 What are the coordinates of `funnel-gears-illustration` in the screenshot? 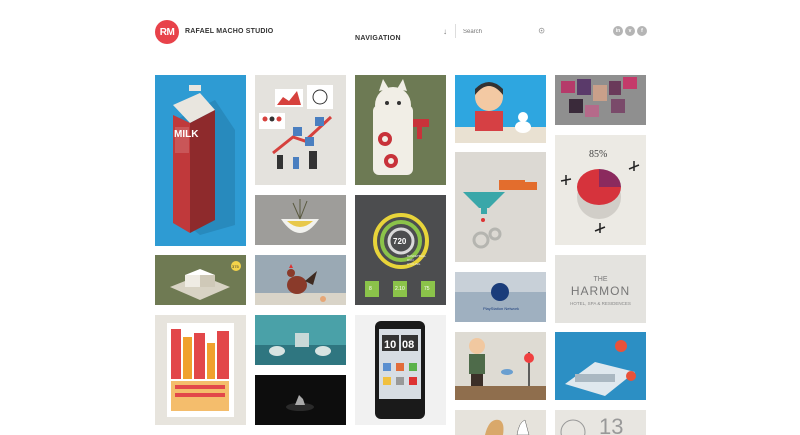 It's located at (500, 207).